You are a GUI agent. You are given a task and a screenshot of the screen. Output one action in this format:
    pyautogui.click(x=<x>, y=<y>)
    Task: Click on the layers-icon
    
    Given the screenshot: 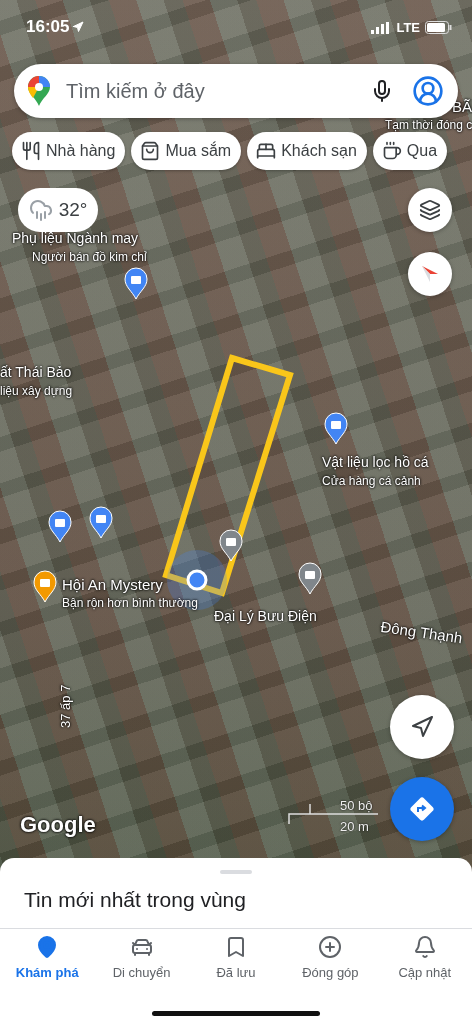 What is the action you would take?
    pyautogui.click(x=430, y=210)
    